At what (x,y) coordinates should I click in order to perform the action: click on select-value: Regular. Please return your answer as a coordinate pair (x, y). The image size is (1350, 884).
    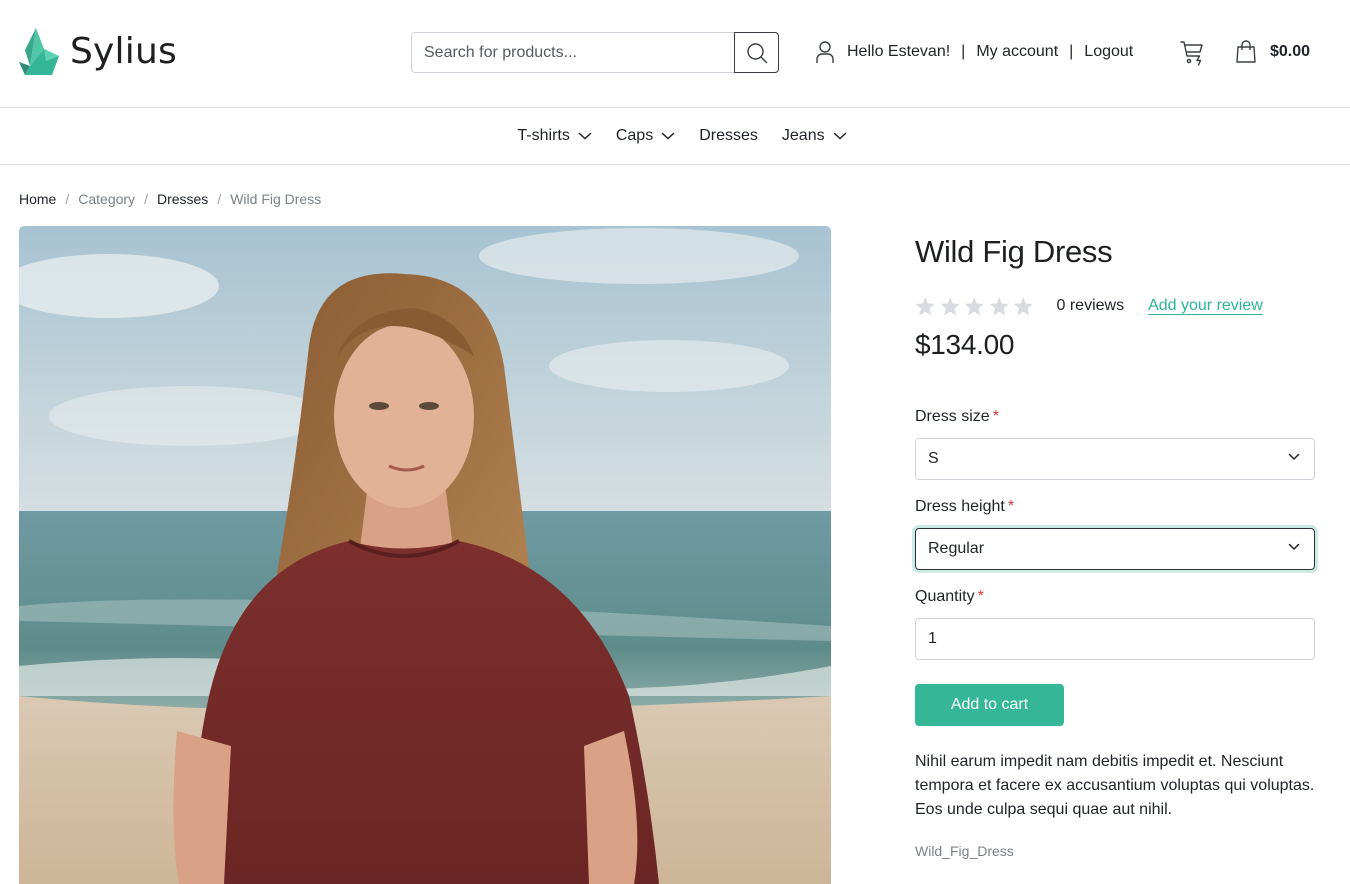
    Looking at the image, I should click on (956, 548).